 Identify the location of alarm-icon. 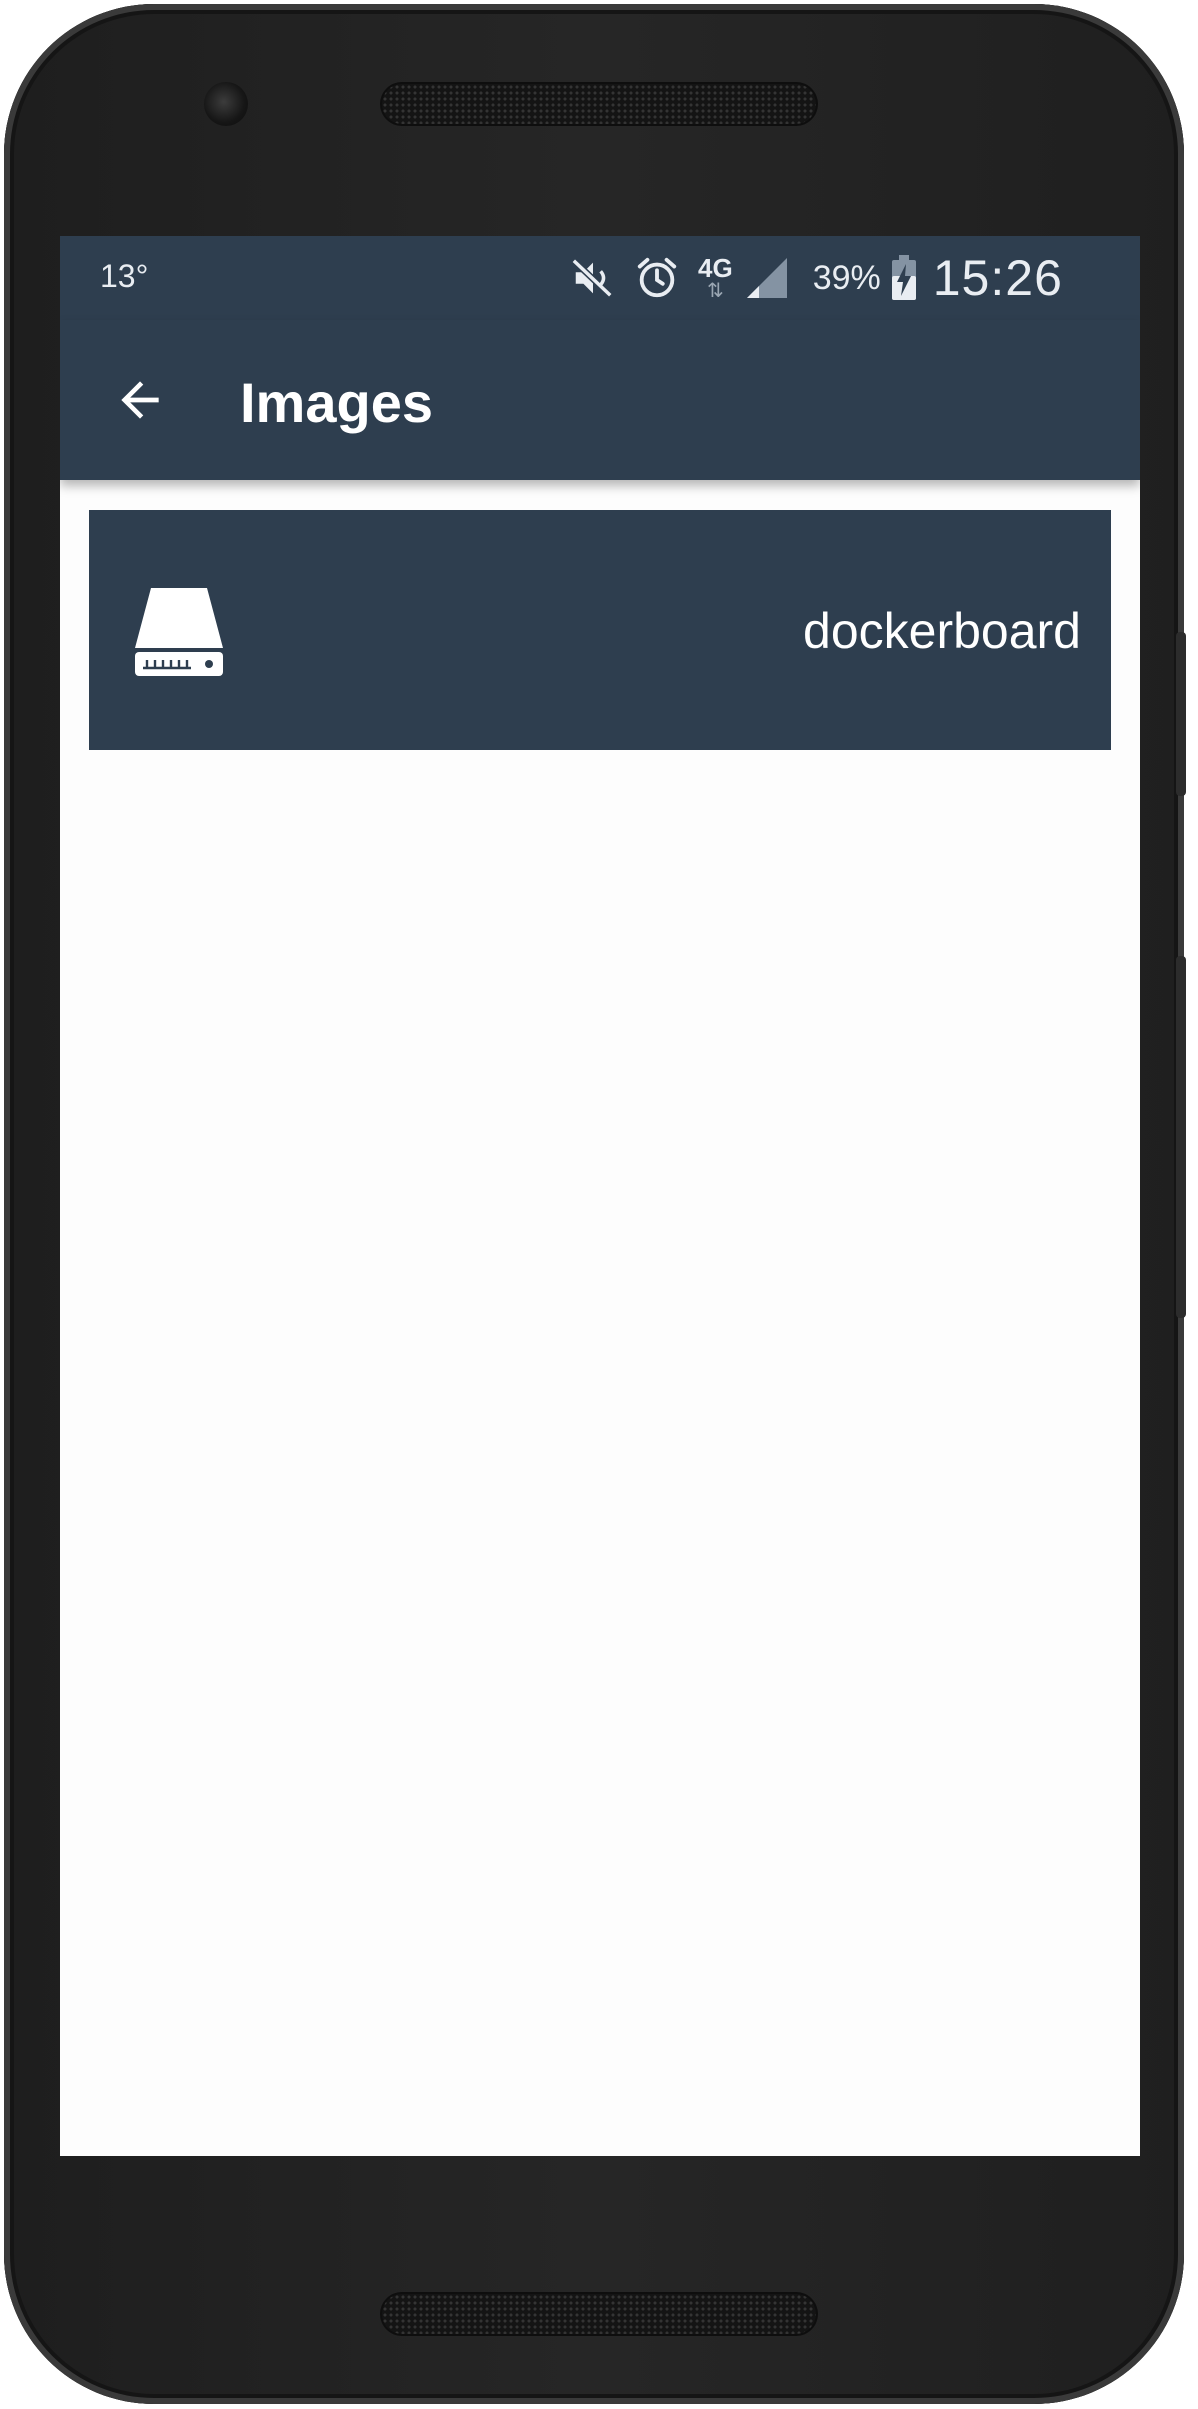
(657, 277).